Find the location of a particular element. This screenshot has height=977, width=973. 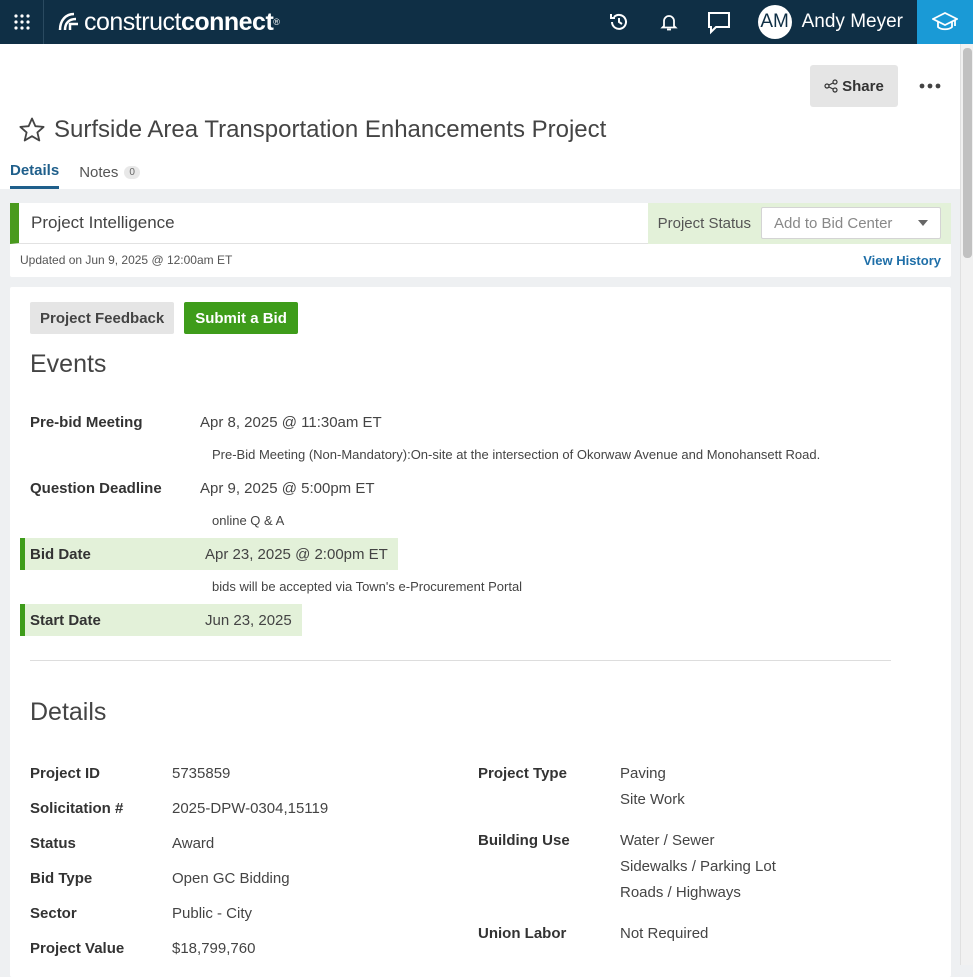

detail-value: Award is located at coordinates (193, 843).